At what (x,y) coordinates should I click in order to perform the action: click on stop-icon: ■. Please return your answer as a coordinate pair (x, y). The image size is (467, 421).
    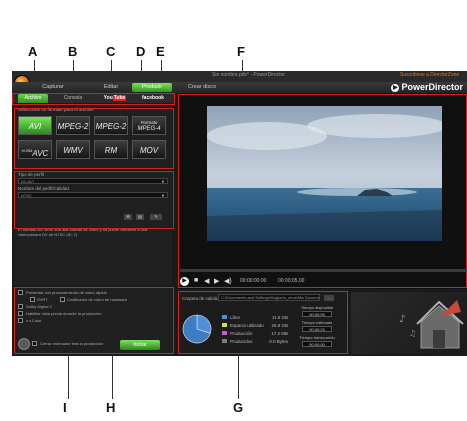
    Looking at the image, I should click on (196, 280).